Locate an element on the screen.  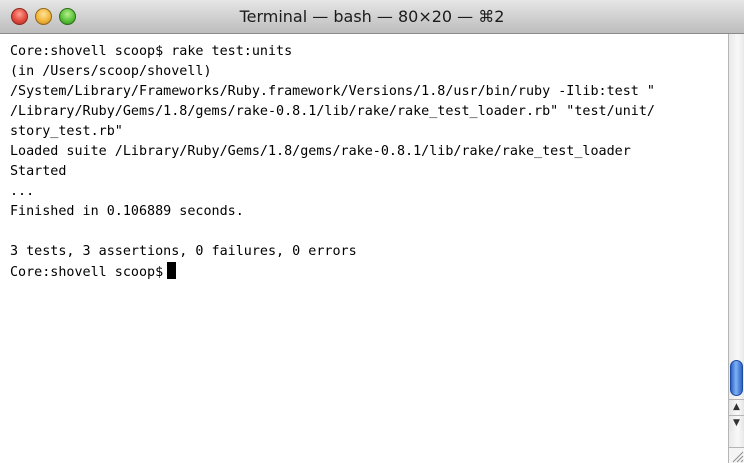
window-title: Terminal — bash — 80×20 — ⌘2 is located at coordinates (372, 16).